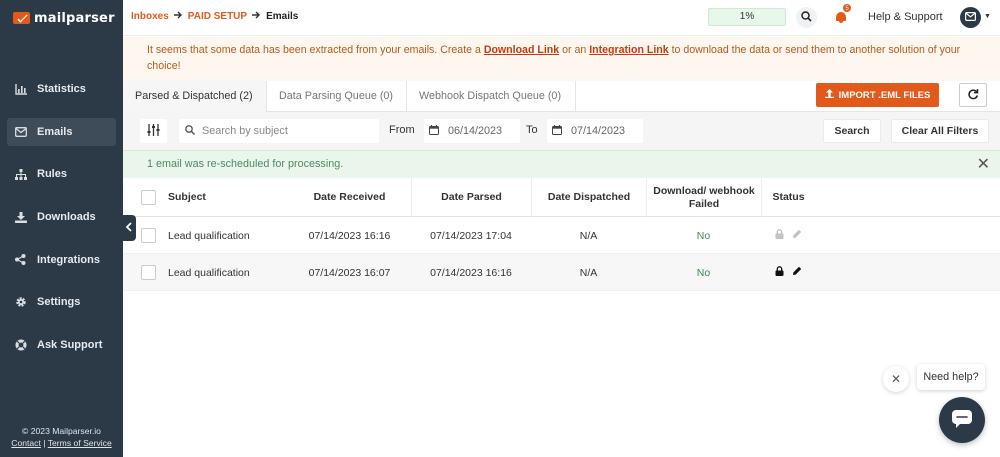 Image resolution: width=1000 pixels, height=457 pixels. Describe the element at coordinates (20, 89) in the screenshot. I see `bar-chart-icon` at that location.